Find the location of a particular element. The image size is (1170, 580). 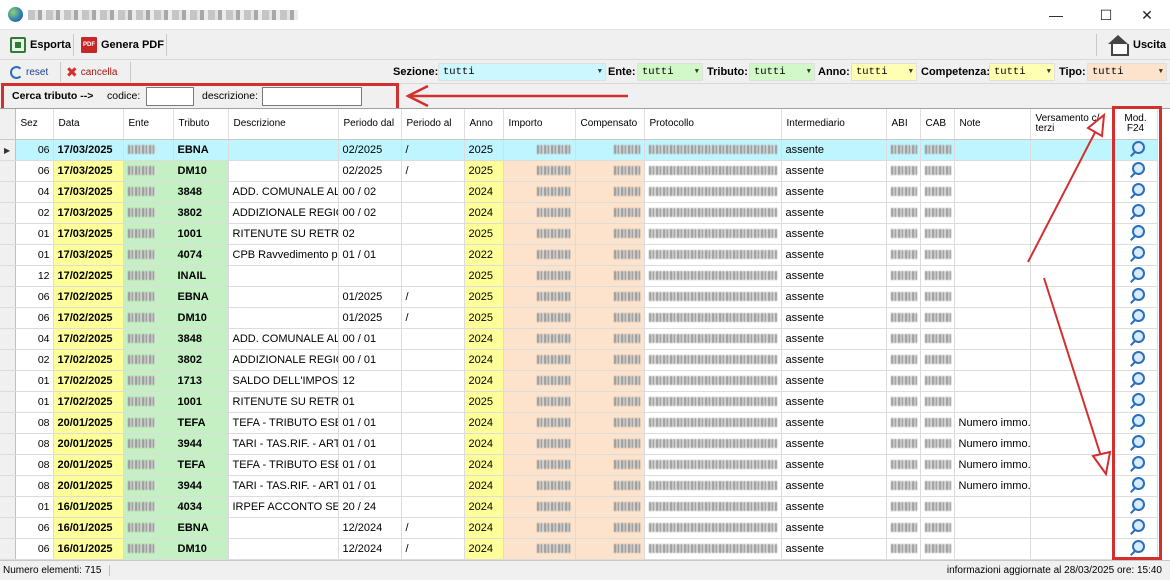

col-compensato: Compensato is located at coordinates (610, 124).